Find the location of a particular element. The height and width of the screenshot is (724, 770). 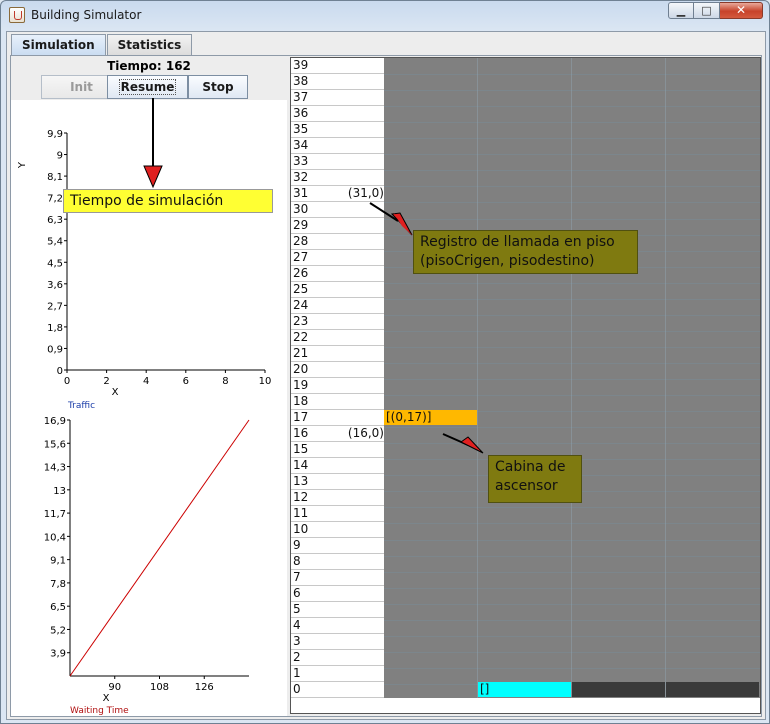

cabina-annotation-line1: Cabina de is located at coordinates (530, 467).